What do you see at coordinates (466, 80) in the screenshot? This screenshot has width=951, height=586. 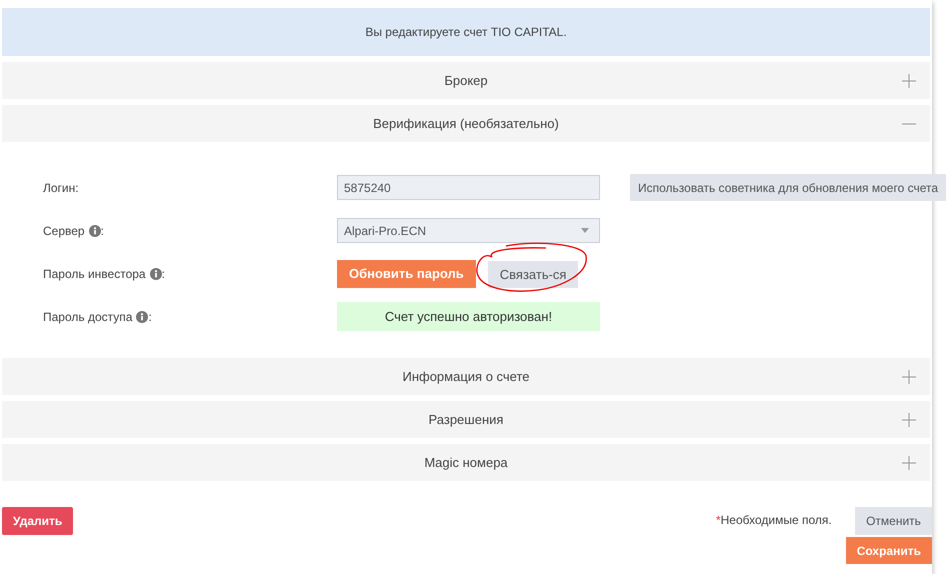 I see `section-header: Брокер` at bounding box center [466, 80].